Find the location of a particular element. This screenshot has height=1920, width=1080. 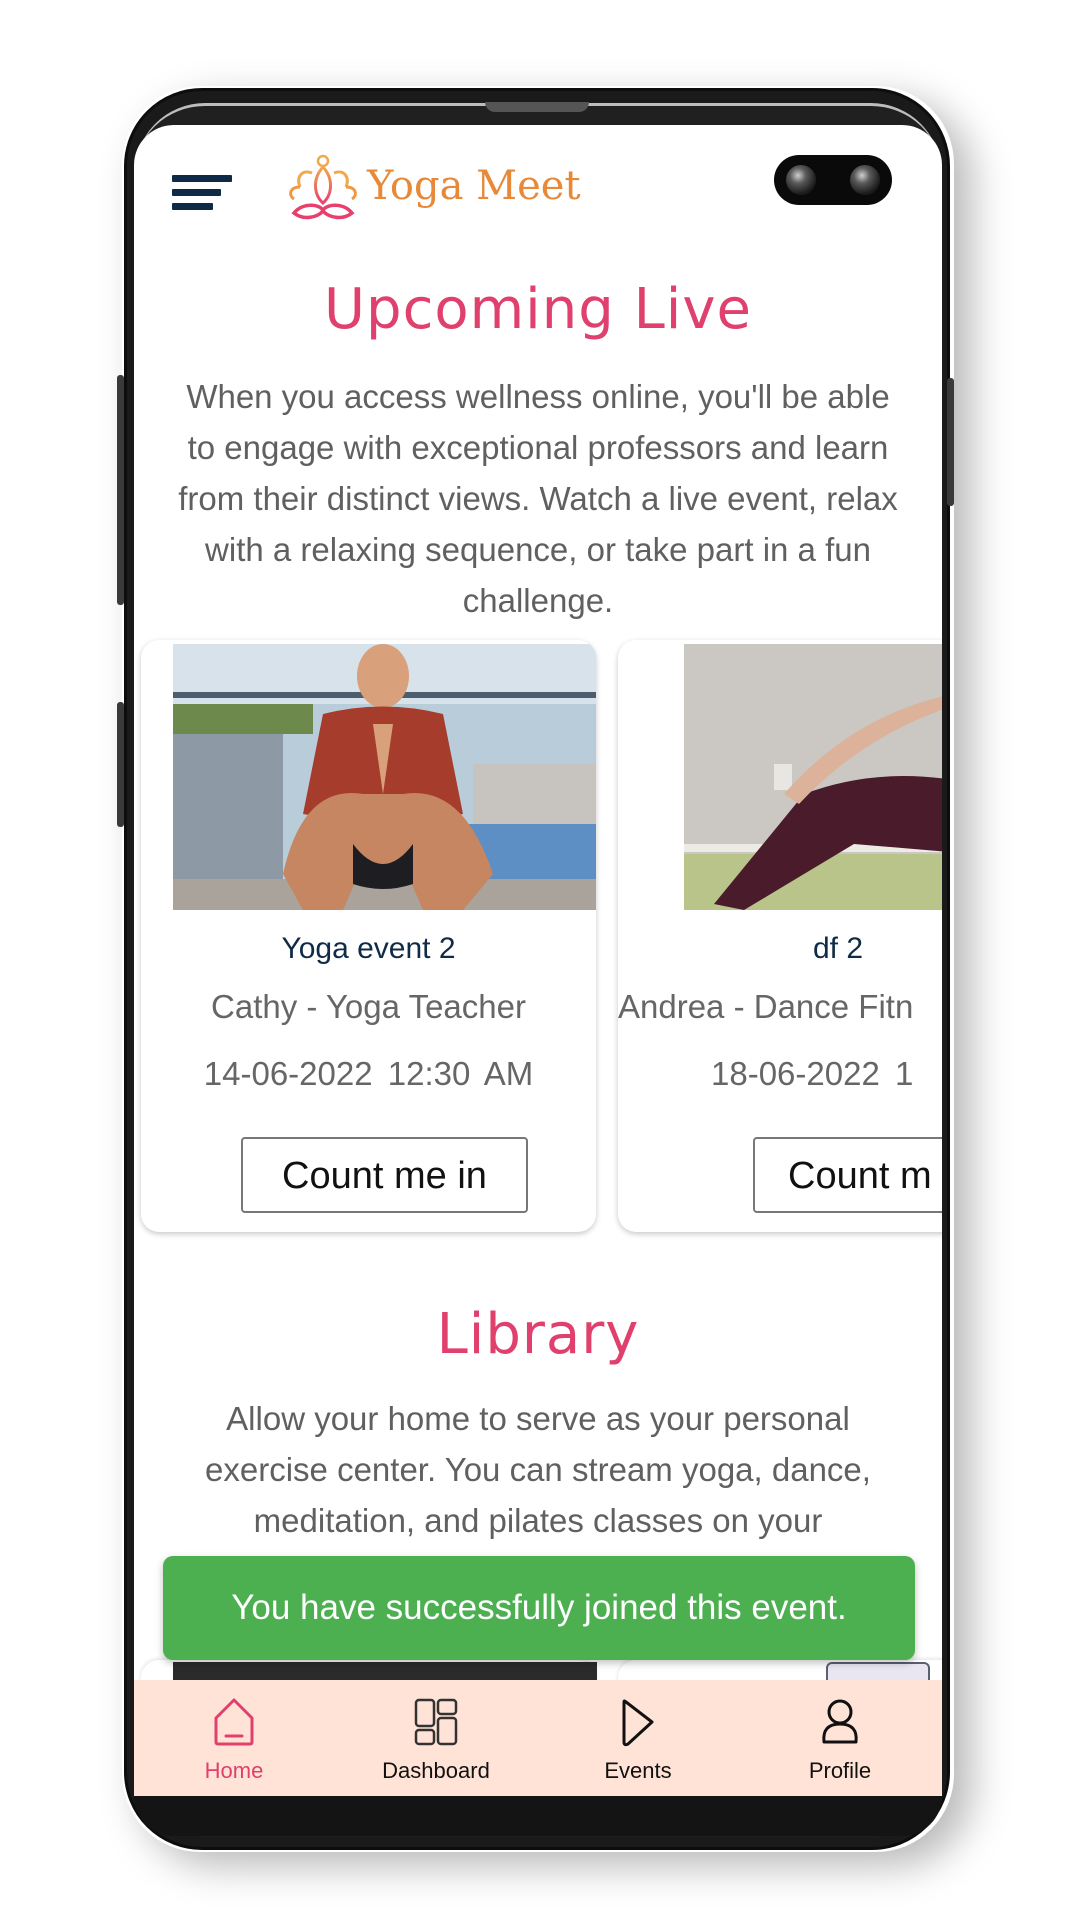

phone-bottom-bezel is located at coordinates (538, 1816).